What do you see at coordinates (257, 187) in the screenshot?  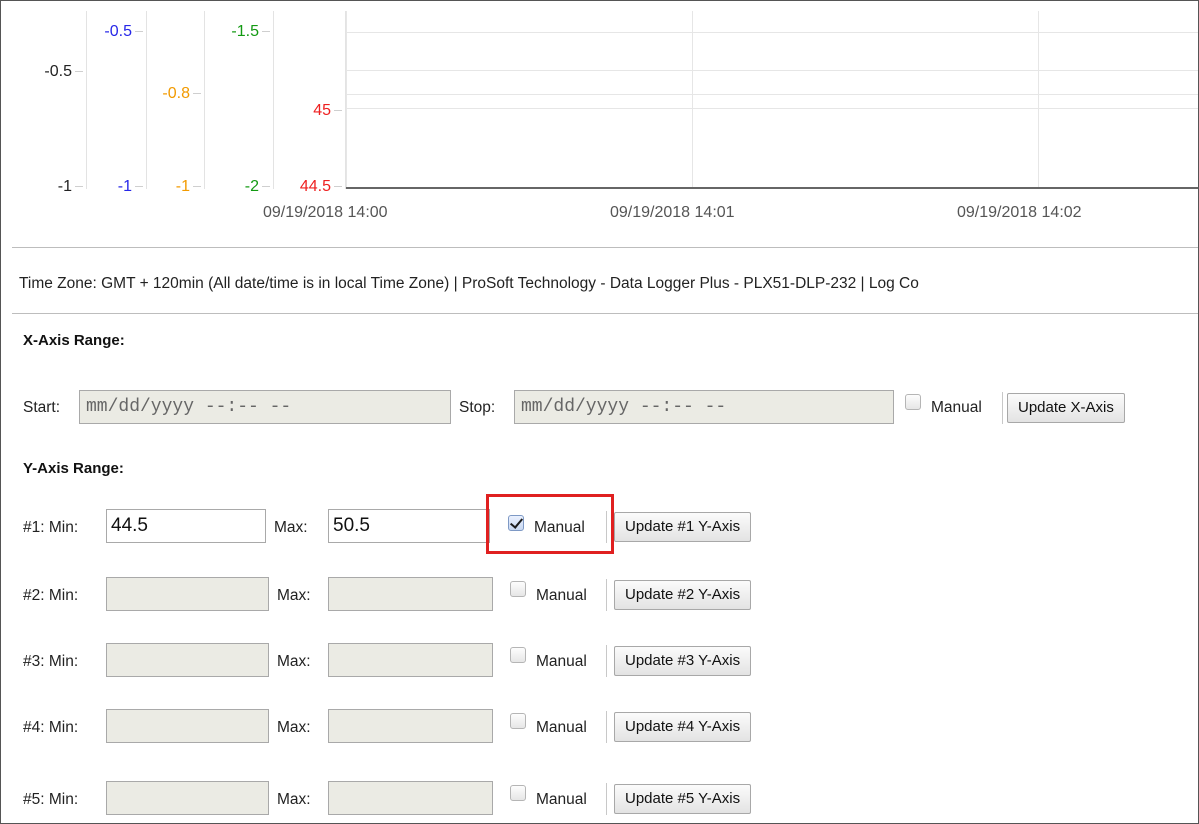 I see `y-axis-3-tick-bottom: -2` at bounding box center [257, 187].